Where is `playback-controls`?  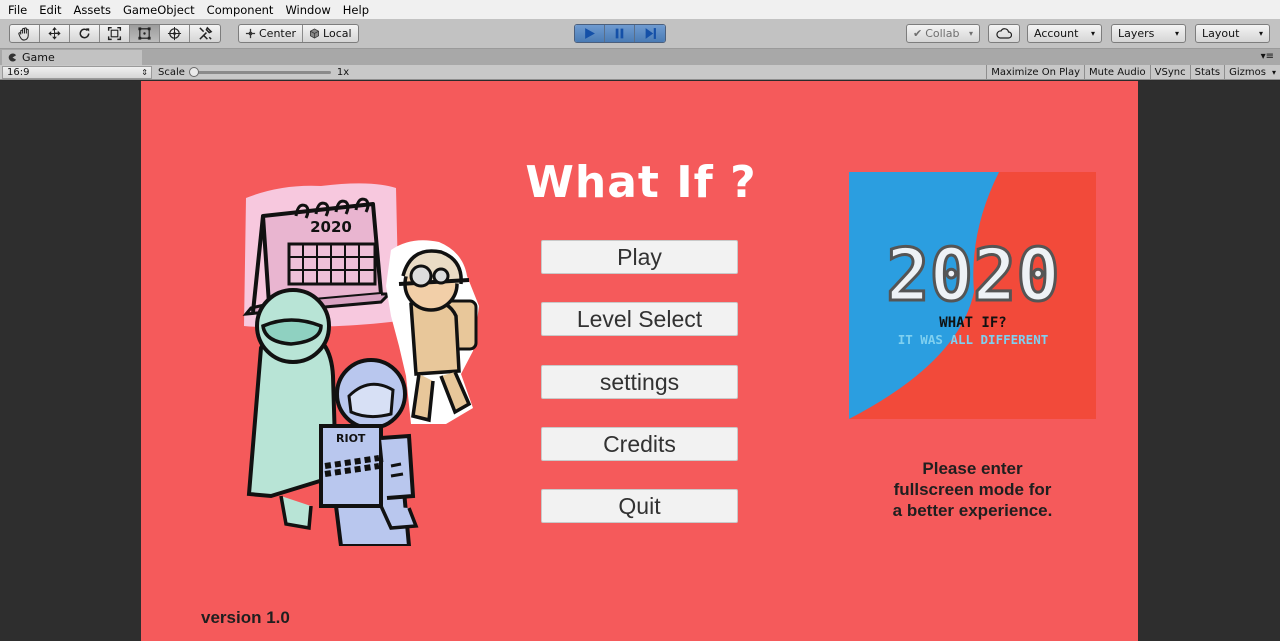 playback-controls is located at coordinates (620, 33).